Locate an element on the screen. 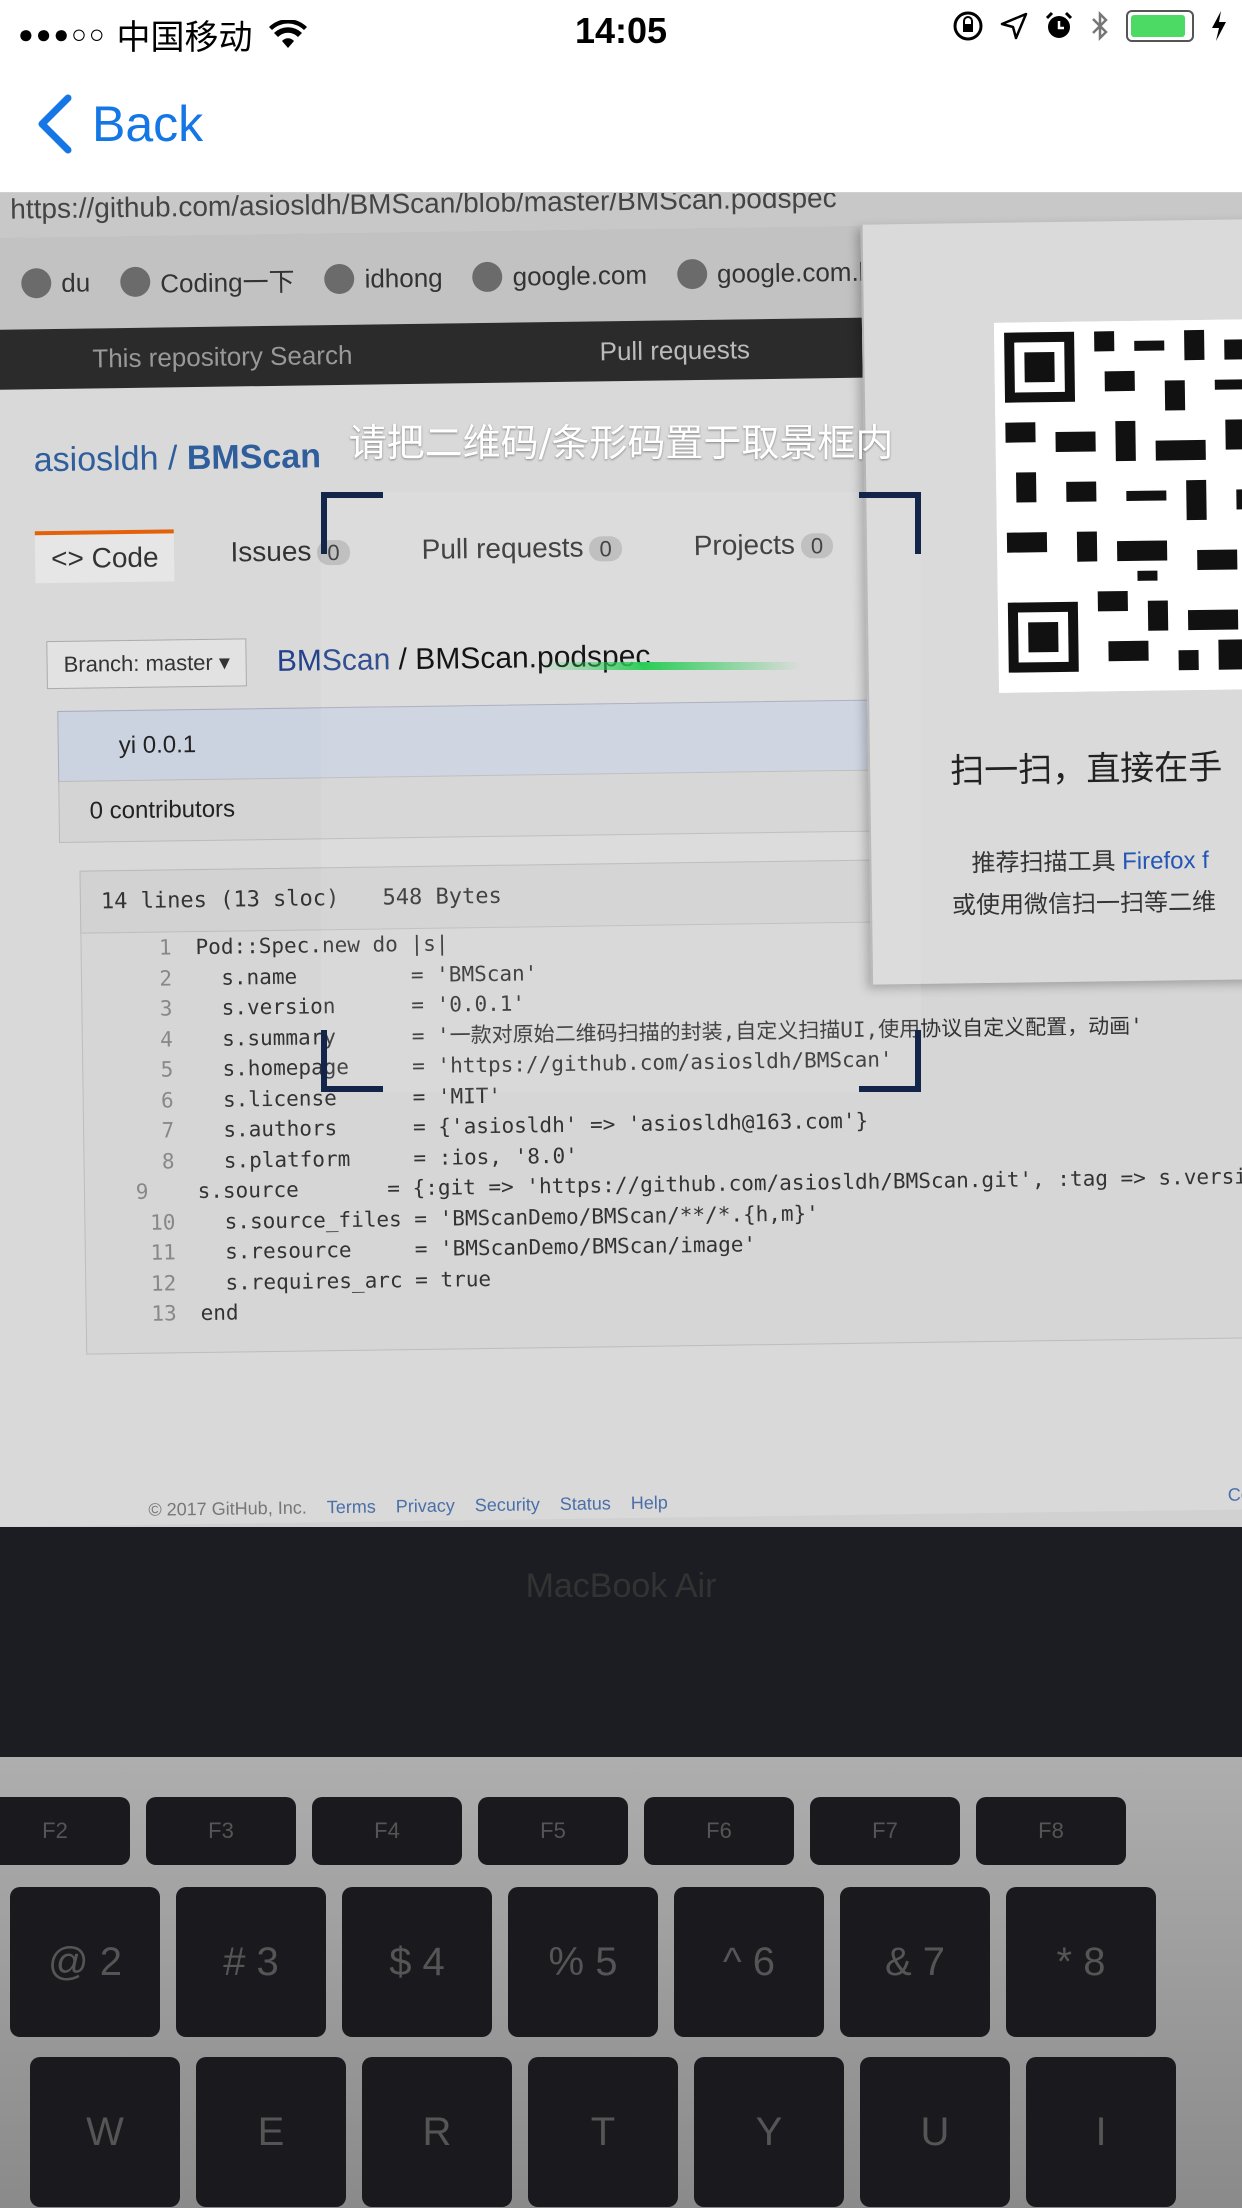 This screenshot has height=2208, width=1242. bookmark: idhong is located at coordinates (383, 278).